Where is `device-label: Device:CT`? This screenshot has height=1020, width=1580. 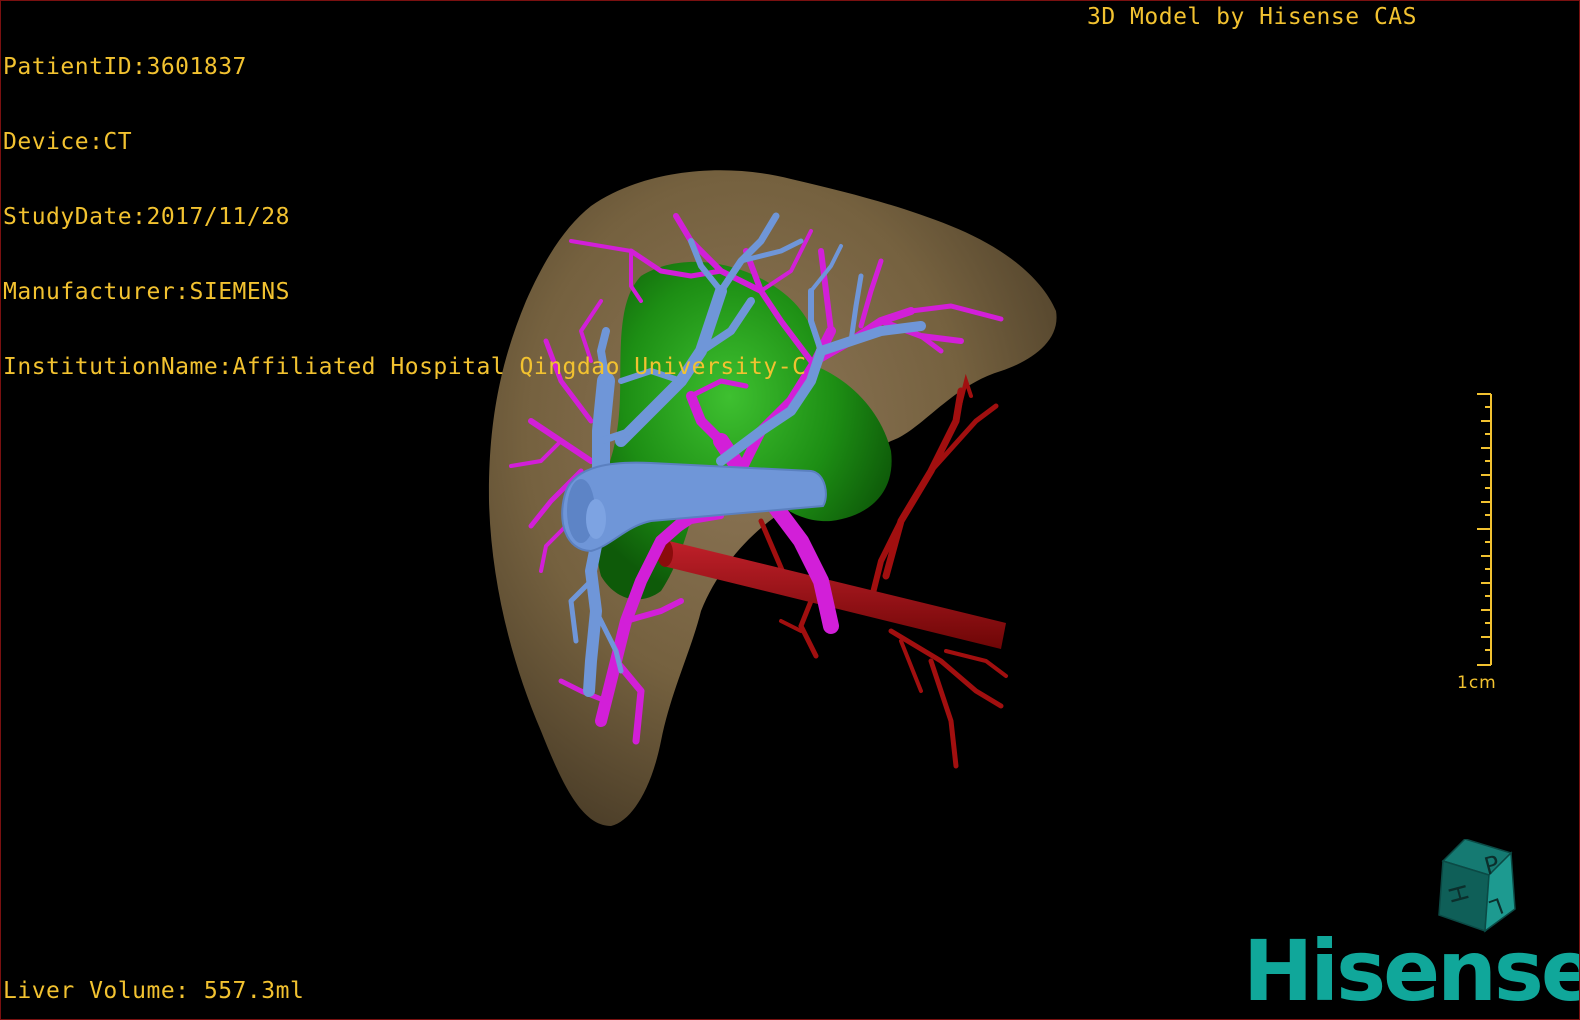
device-label: Device:CT is located at coordinates (68, 142).